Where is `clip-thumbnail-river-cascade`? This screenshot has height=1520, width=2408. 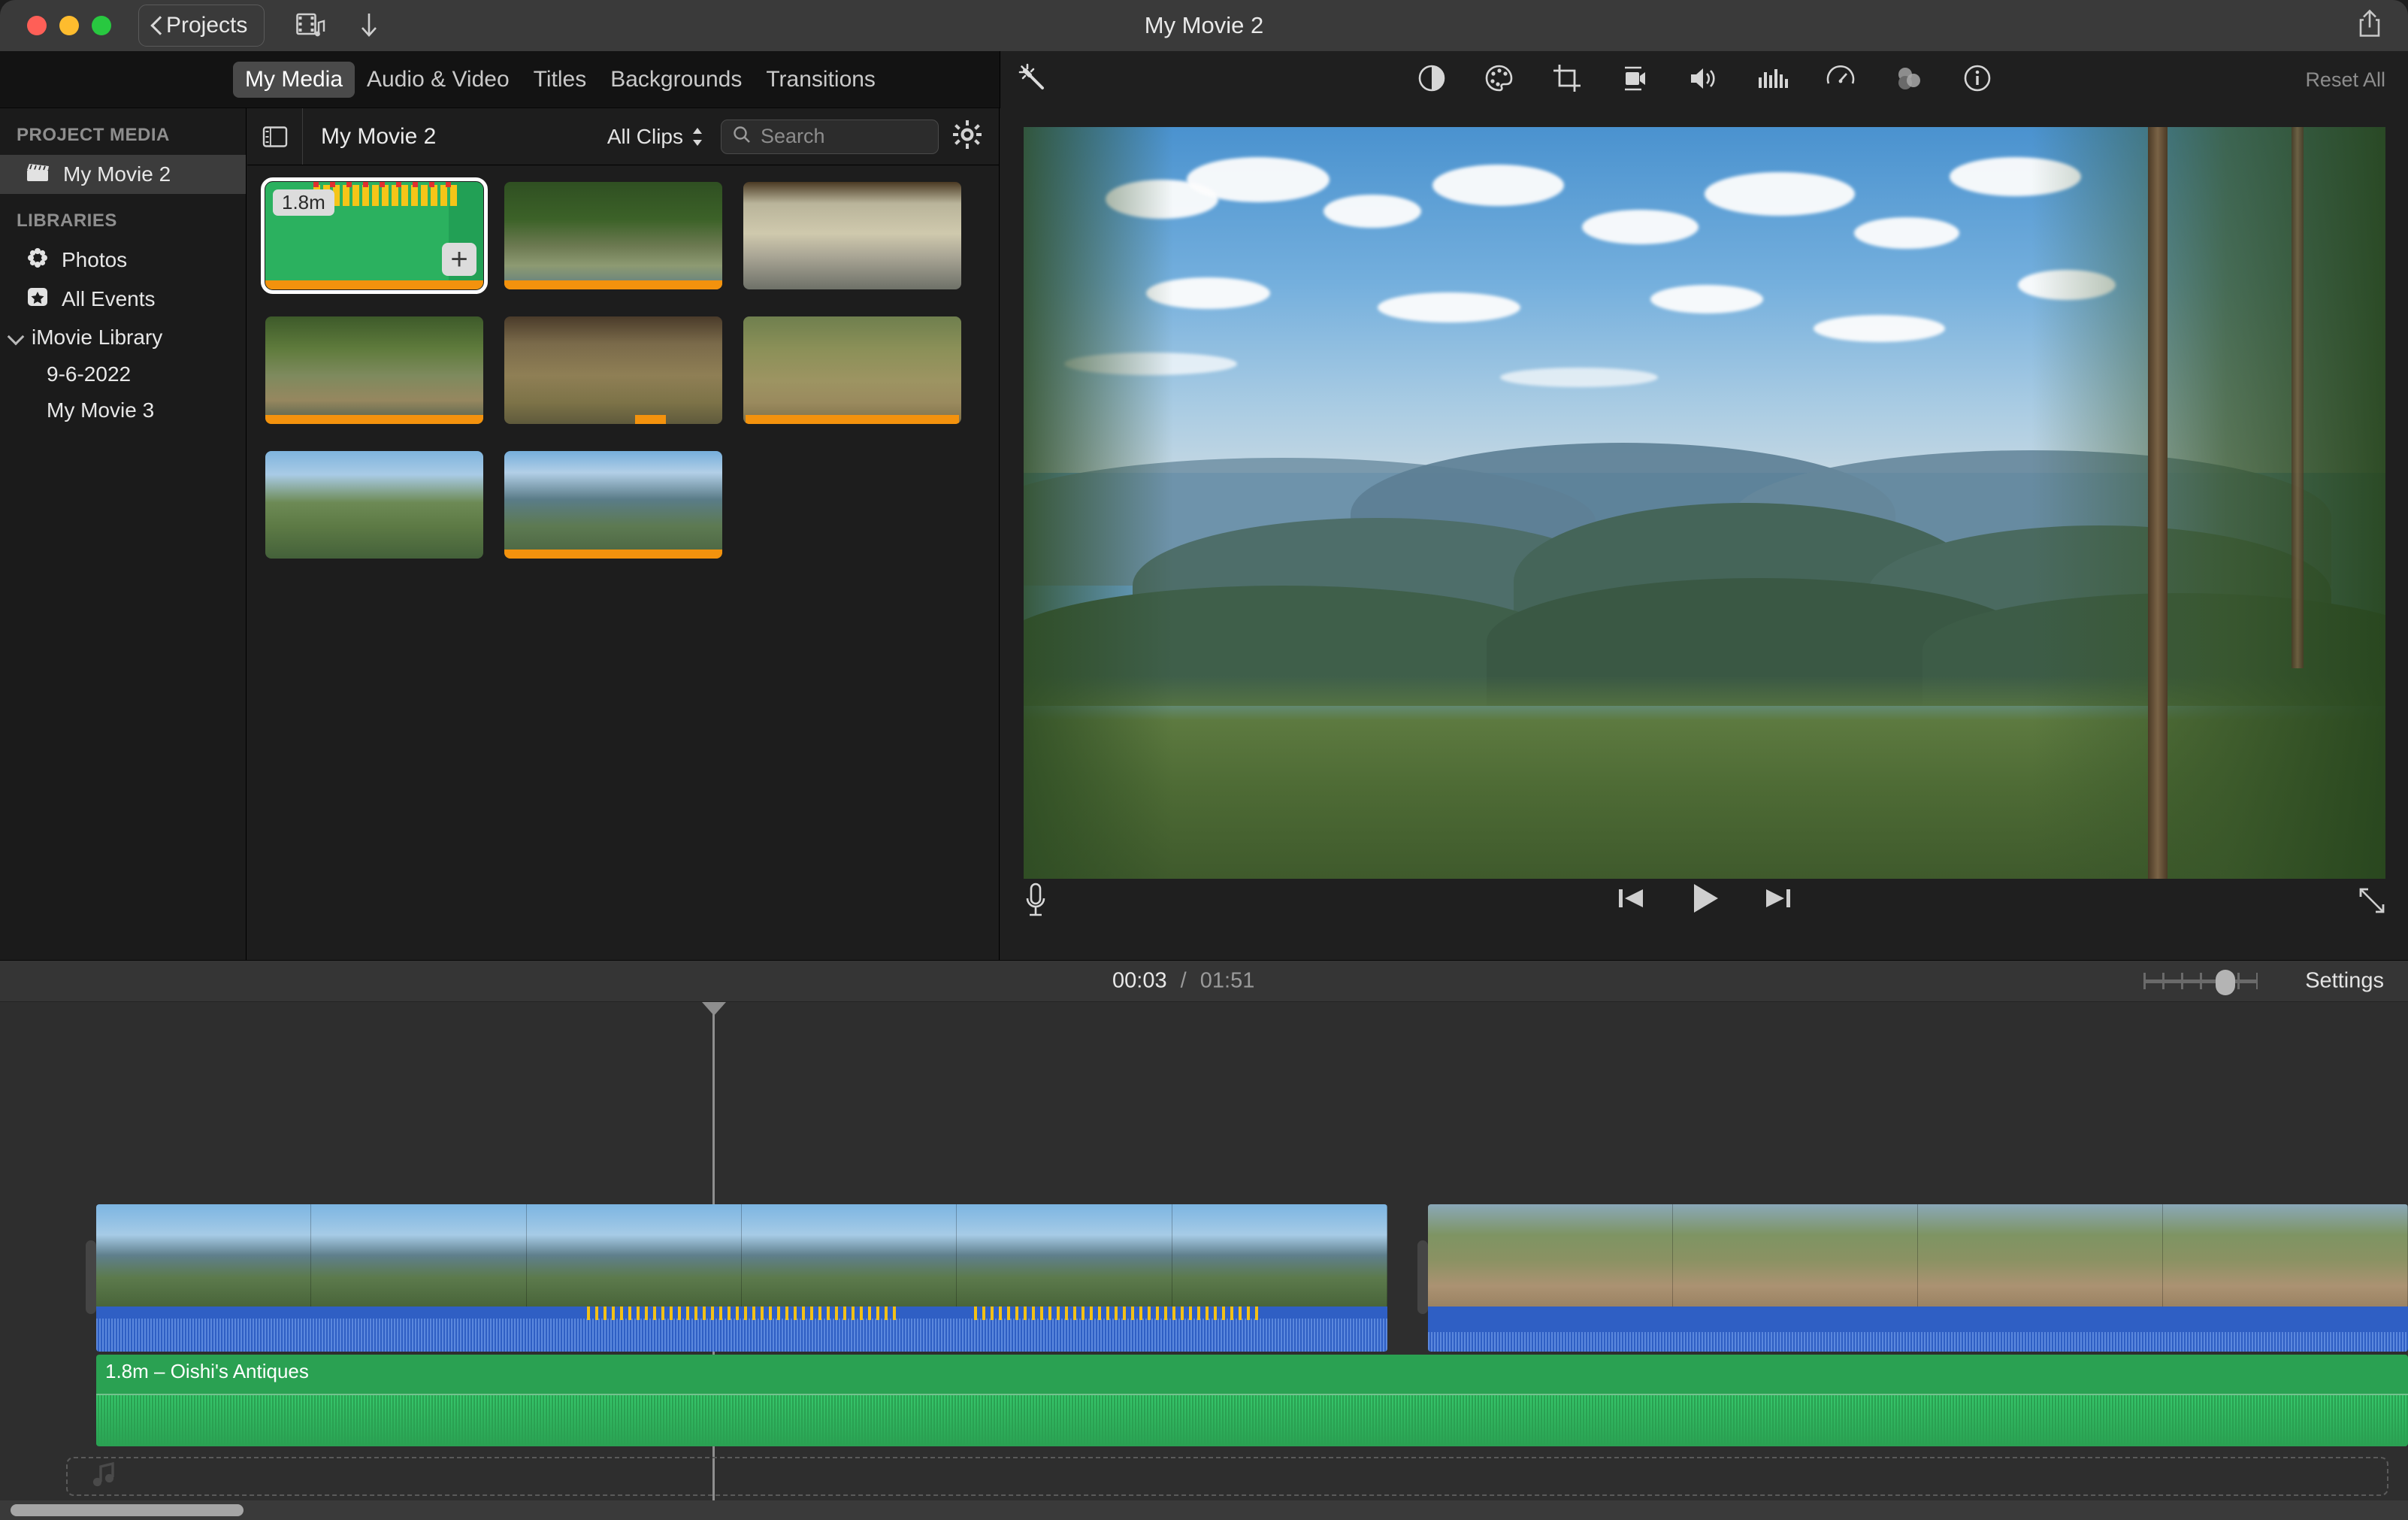
clip-thumbnail-river-cascade is located at coordinates (374, 370).